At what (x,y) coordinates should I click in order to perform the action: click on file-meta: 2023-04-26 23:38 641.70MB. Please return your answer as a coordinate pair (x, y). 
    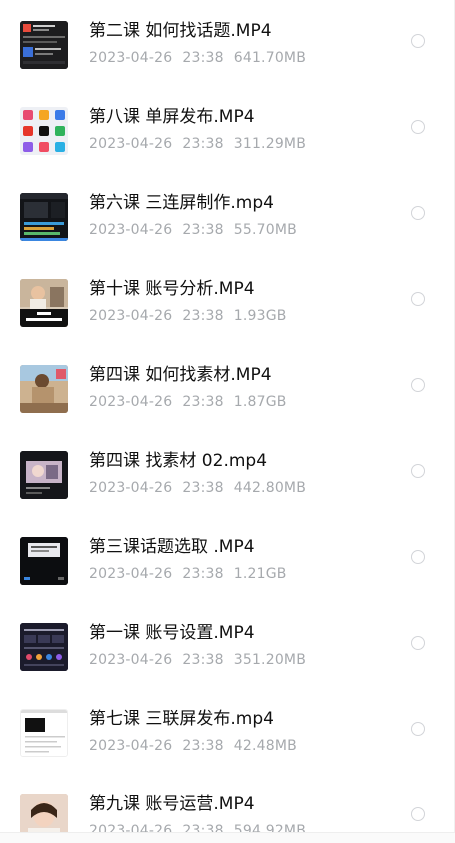
    Looking at the image, I should click on (197, 58).